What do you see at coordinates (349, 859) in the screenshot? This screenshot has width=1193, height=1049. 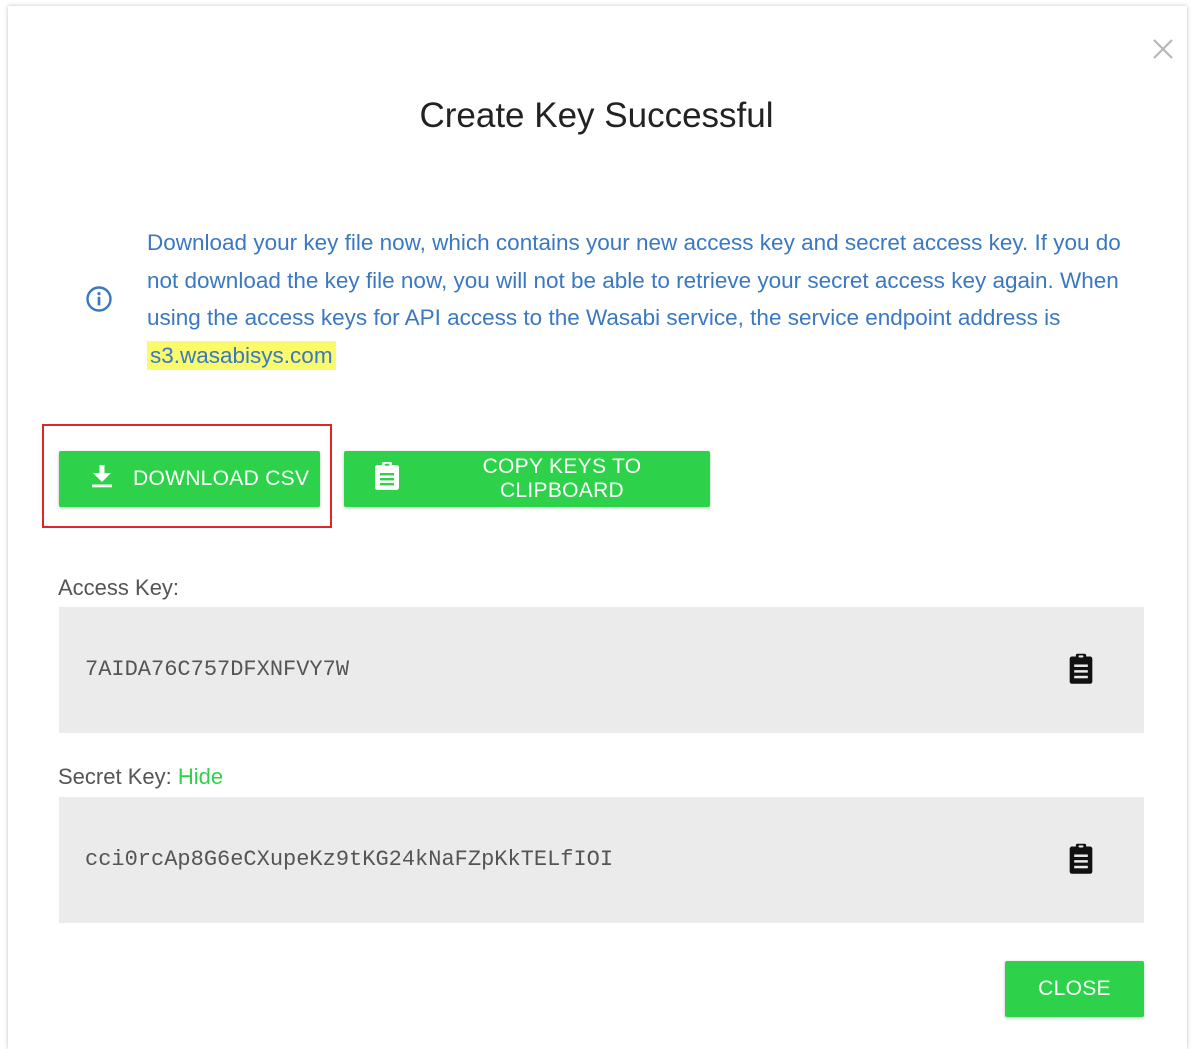 I see `secret-key-value: cci0rcAp8G6eCXupeKz9tKG24kNaFZpKkTELfIOI` at bounding box center [349, 859].